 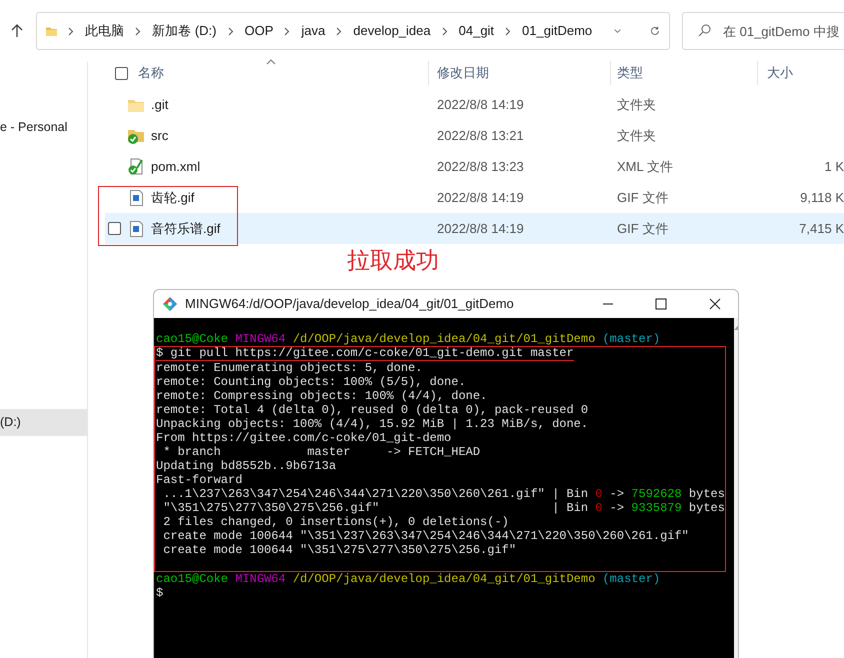 I want to click on terminal-line: ...1\237\263\347\254\246\344\271\220\350\260\261.gif" | Bin 0 -> 7592628 bytes, so click(x=443, y=494).